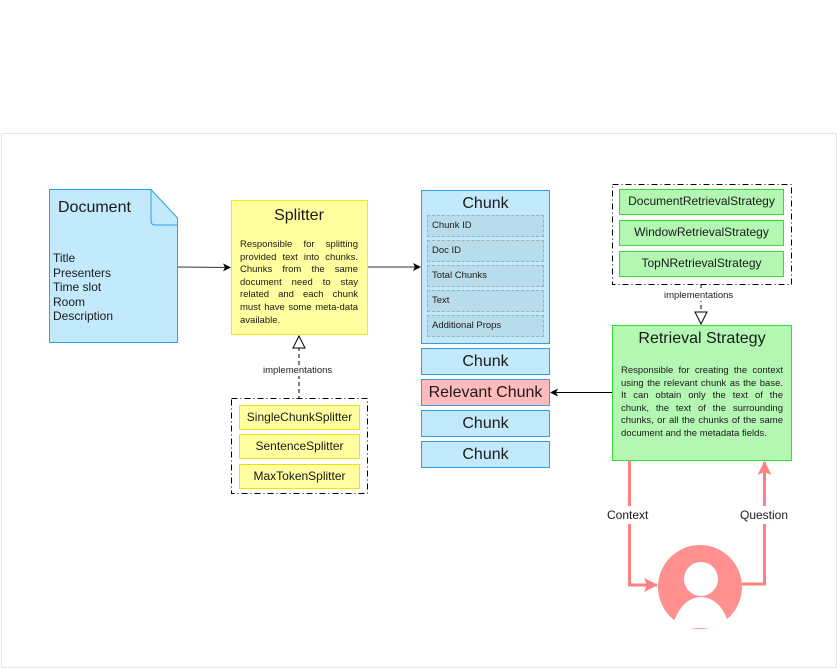 This screenshot has width=837, height=668. I want to click on document-field: Description, so click(83, 316).